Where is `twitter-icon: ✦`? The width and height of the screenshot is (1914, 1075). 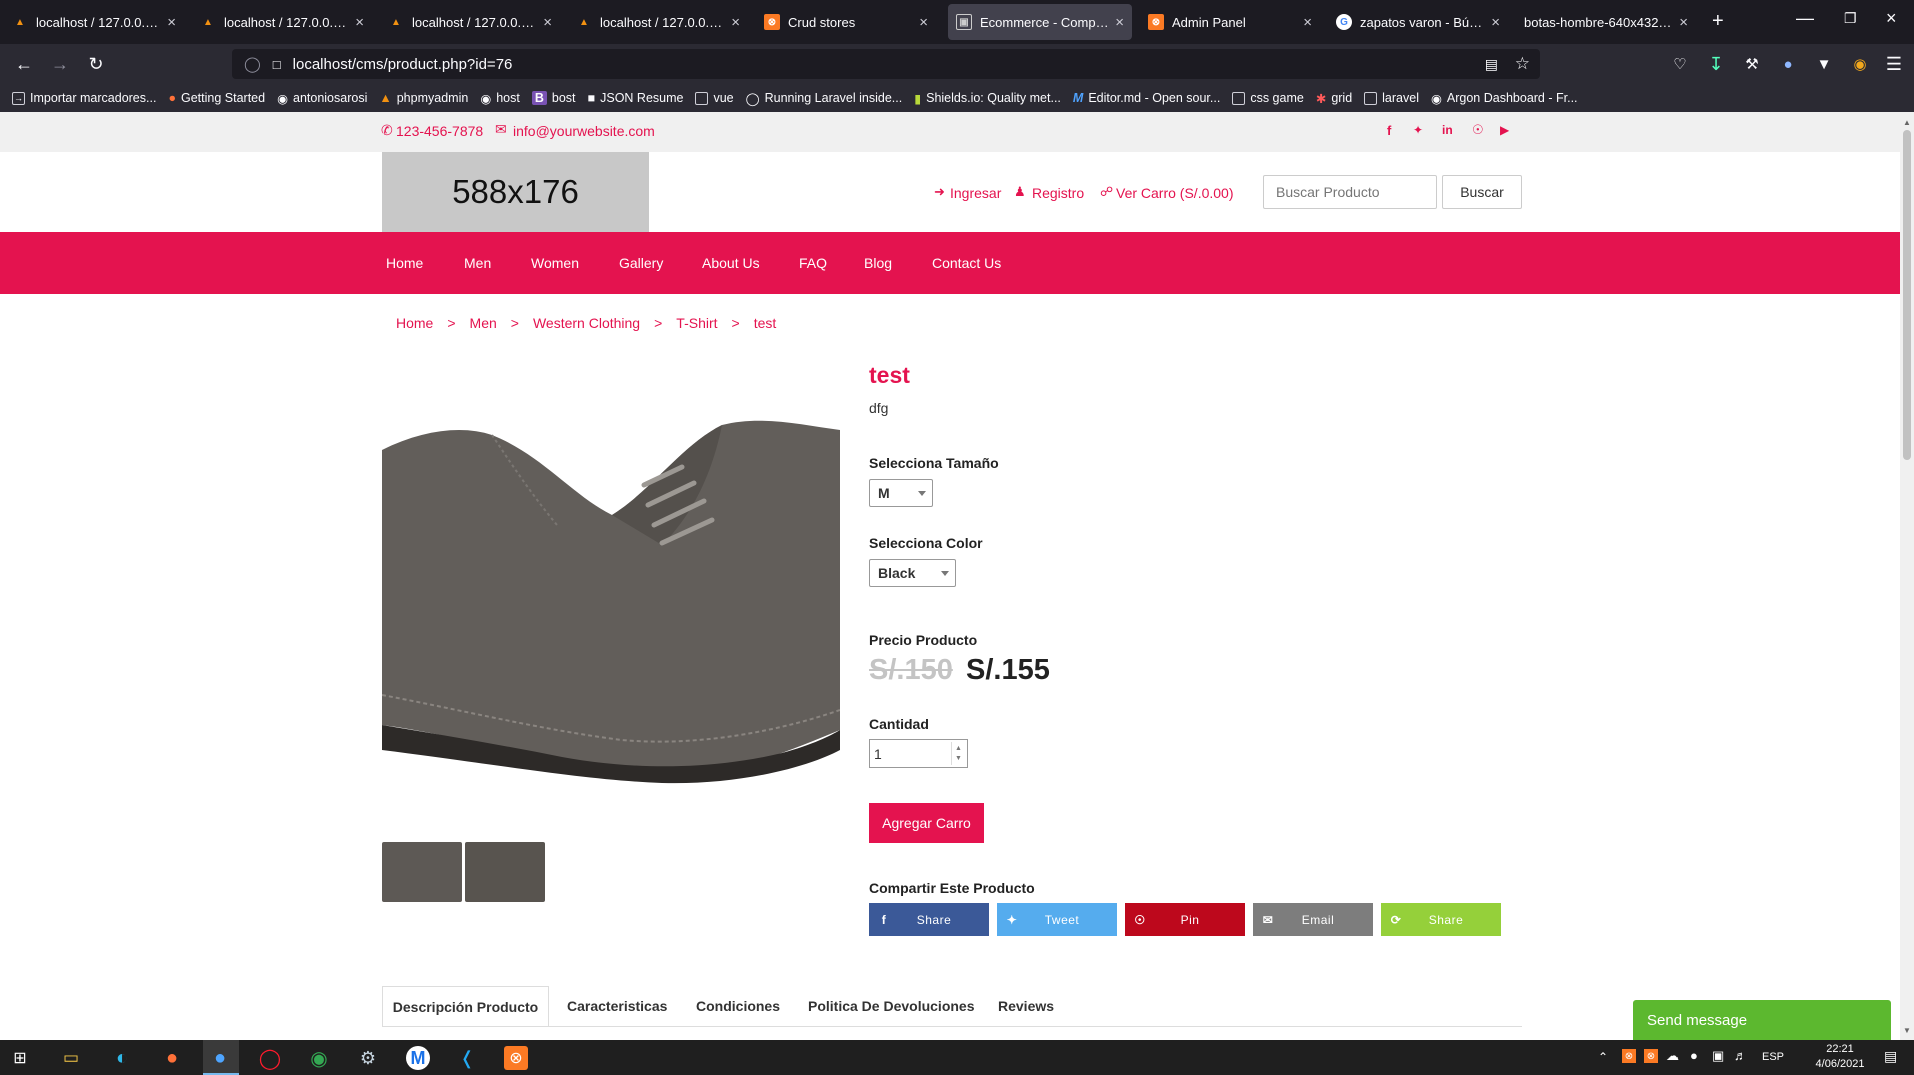
twitter-icon: ✦ is located at coordinates (1418, 130).